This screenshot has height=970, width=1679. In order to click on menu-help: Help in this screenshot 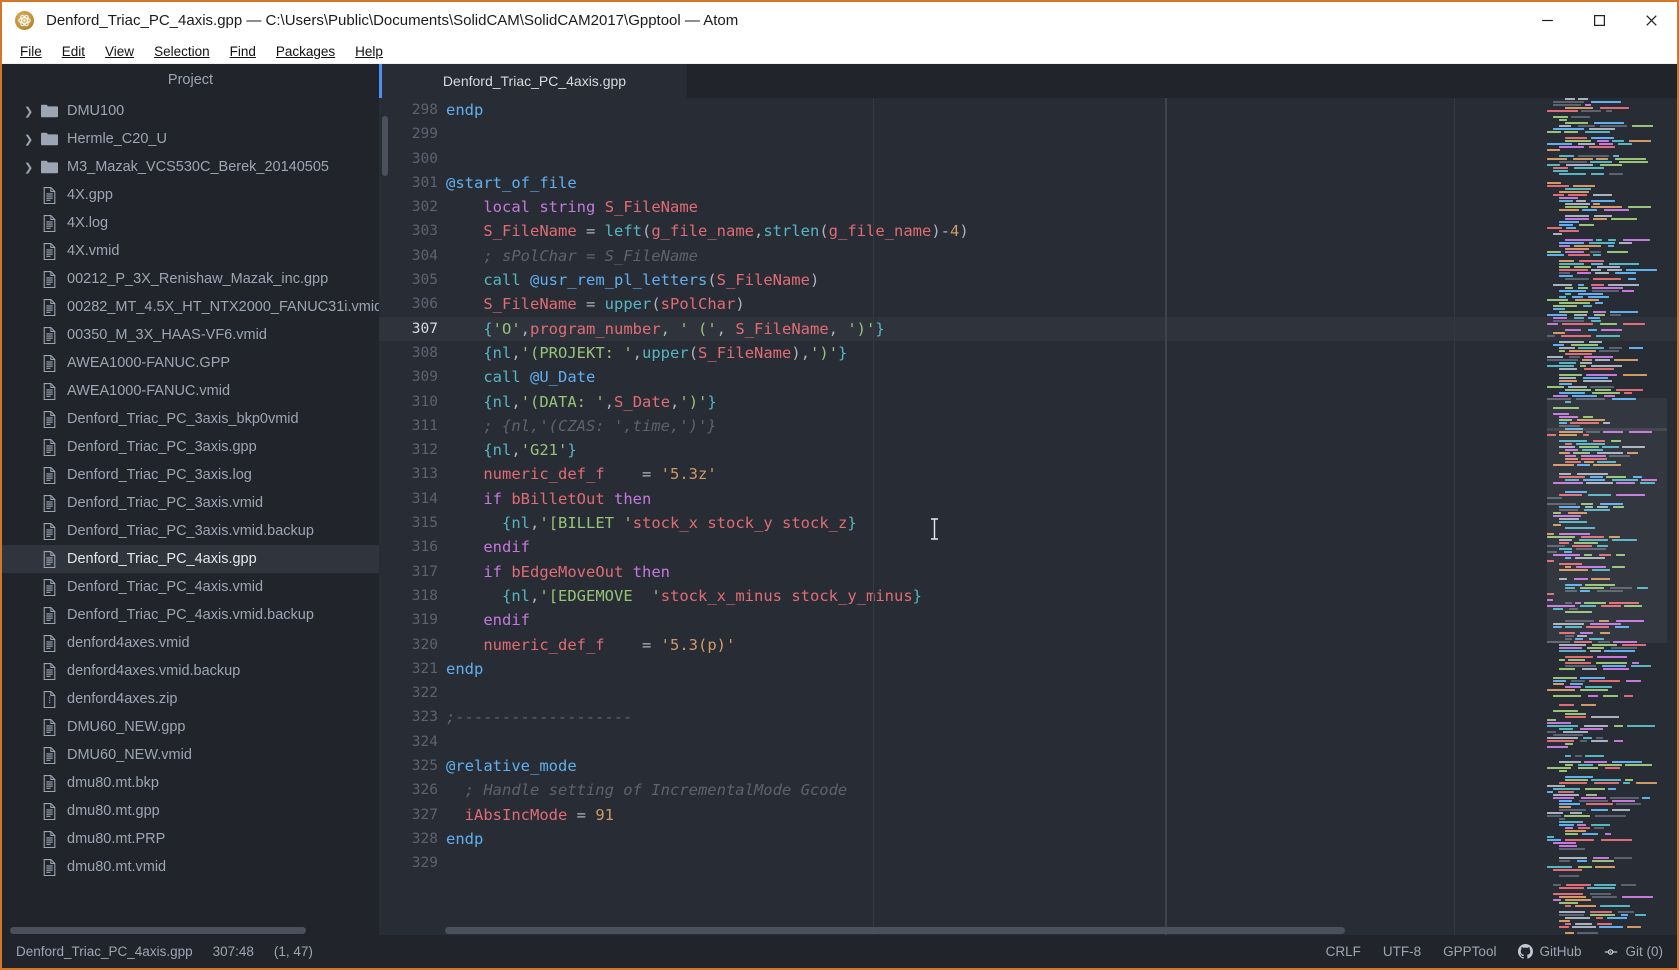, I will do `click(369, 51)`.